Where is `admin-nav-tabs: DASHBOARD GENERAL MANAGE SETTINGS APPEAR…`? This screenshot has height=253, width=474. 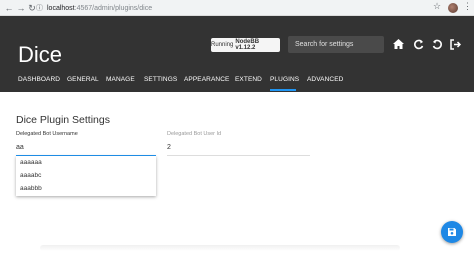
admin-nav-tabs: DASHBOARD GENERAL MANAGE SETTINGS APPEAR… is located at coordinates (237, 83).